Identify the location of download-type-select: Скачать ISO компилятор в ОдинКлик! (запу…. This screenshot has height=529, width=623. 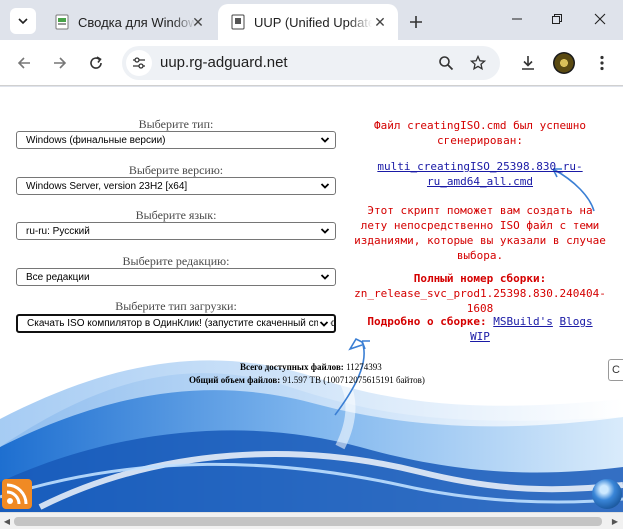
(176, 323).